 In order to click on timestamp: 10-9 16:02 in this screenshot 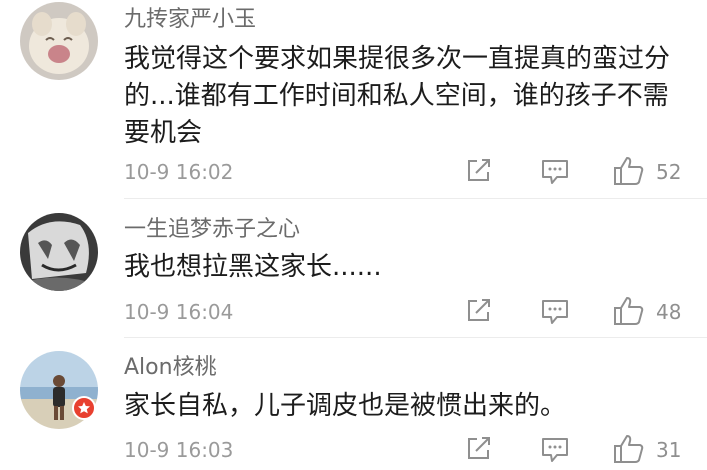, I will do `click(179, 172)`.